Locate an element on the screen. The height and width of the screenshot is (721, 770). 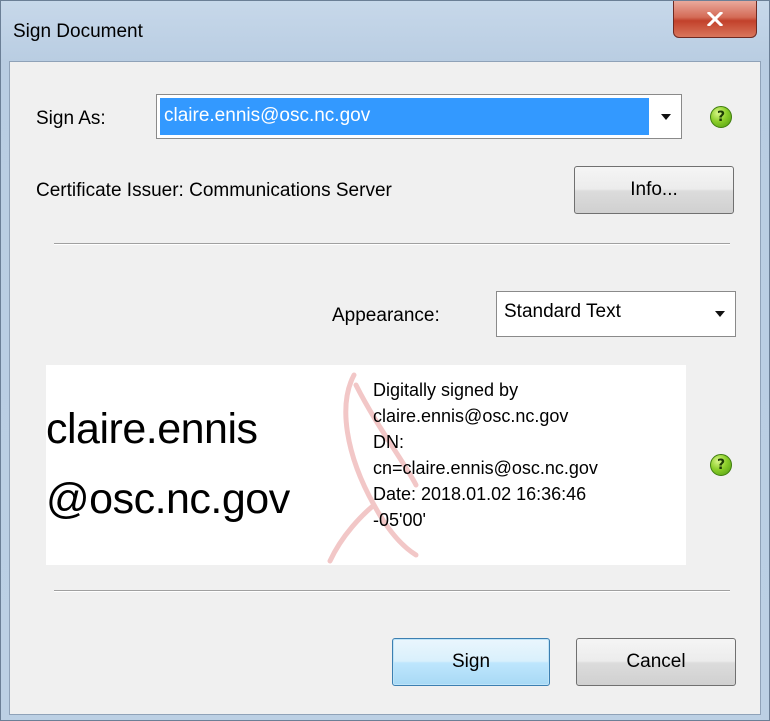
signature-detail-line: cn=claire.ennis@osc.nc.gov is located at coordinates (485, 468).